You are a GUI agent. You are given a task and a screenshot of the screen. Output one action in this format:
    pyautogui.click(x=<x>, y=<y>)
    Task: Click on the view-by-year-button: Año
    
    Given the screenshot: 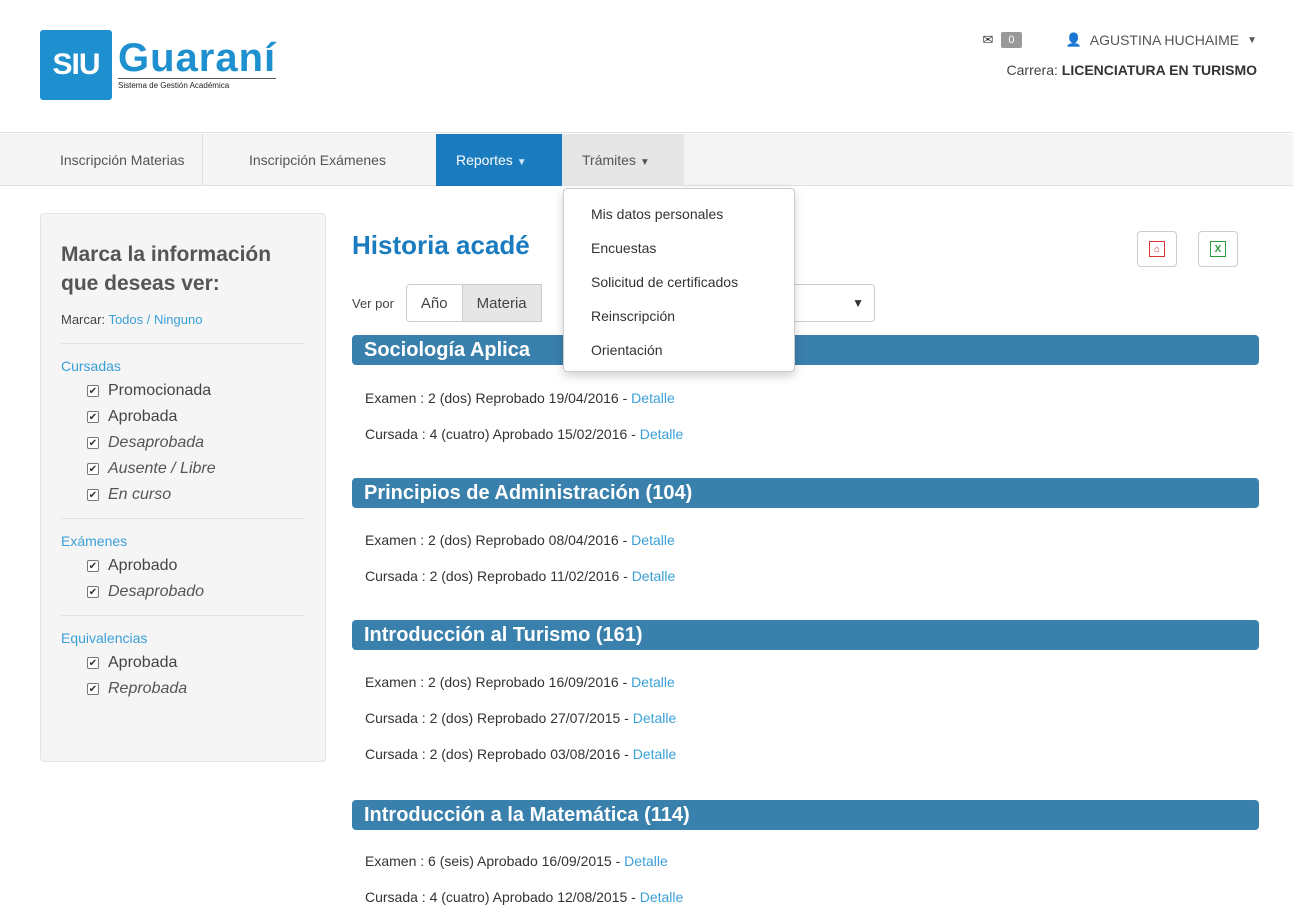 What is the action you would take?
    pyautogui.click(x=434, y=303)
    